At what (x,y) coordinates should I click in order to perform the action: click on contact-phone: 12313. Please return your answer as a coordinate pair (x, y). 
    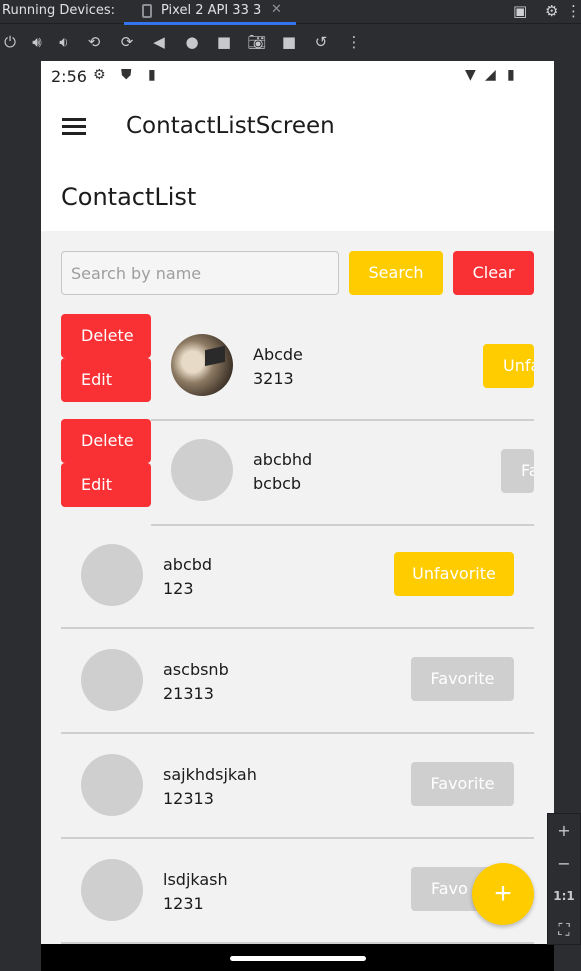
    Looking at the image, I should click on (188, 798).